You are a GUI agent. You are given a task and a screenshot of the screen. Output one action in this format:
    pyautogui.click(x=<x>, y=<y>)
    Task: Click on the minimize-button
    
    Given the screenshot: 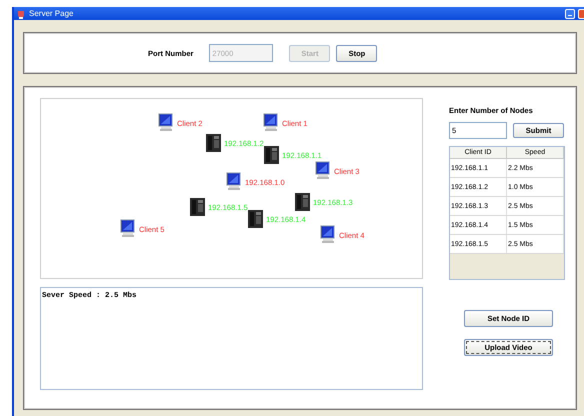 What is the action you would take?
    pyautogui.click(x=570, y=13)
    